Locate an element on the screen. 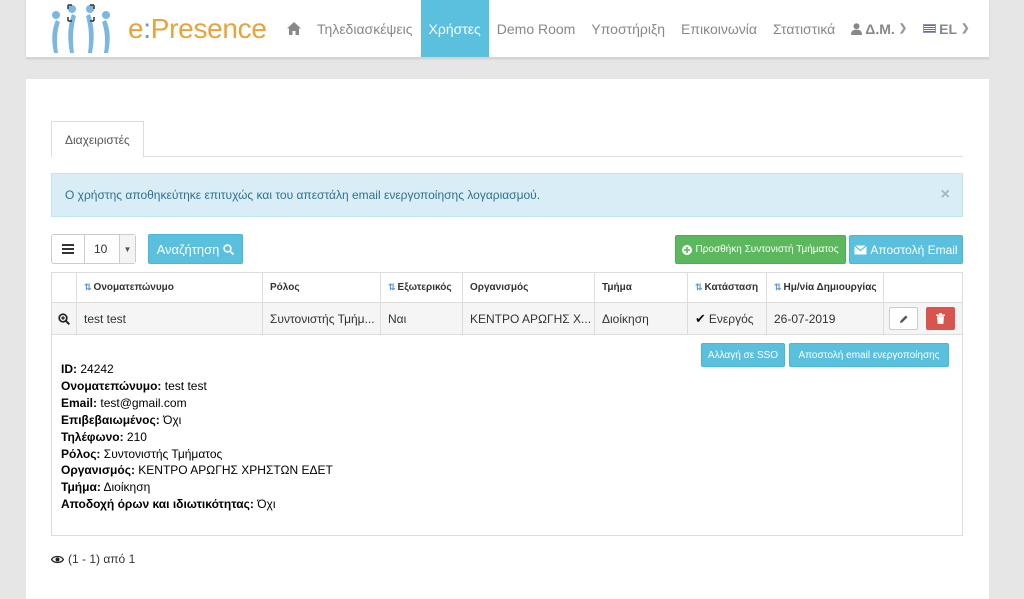 Image resolution: width=1024 pixels, height=599 pixels. detail-value: Συντονιστής Τμήματος is located at coordinates (163, 453).